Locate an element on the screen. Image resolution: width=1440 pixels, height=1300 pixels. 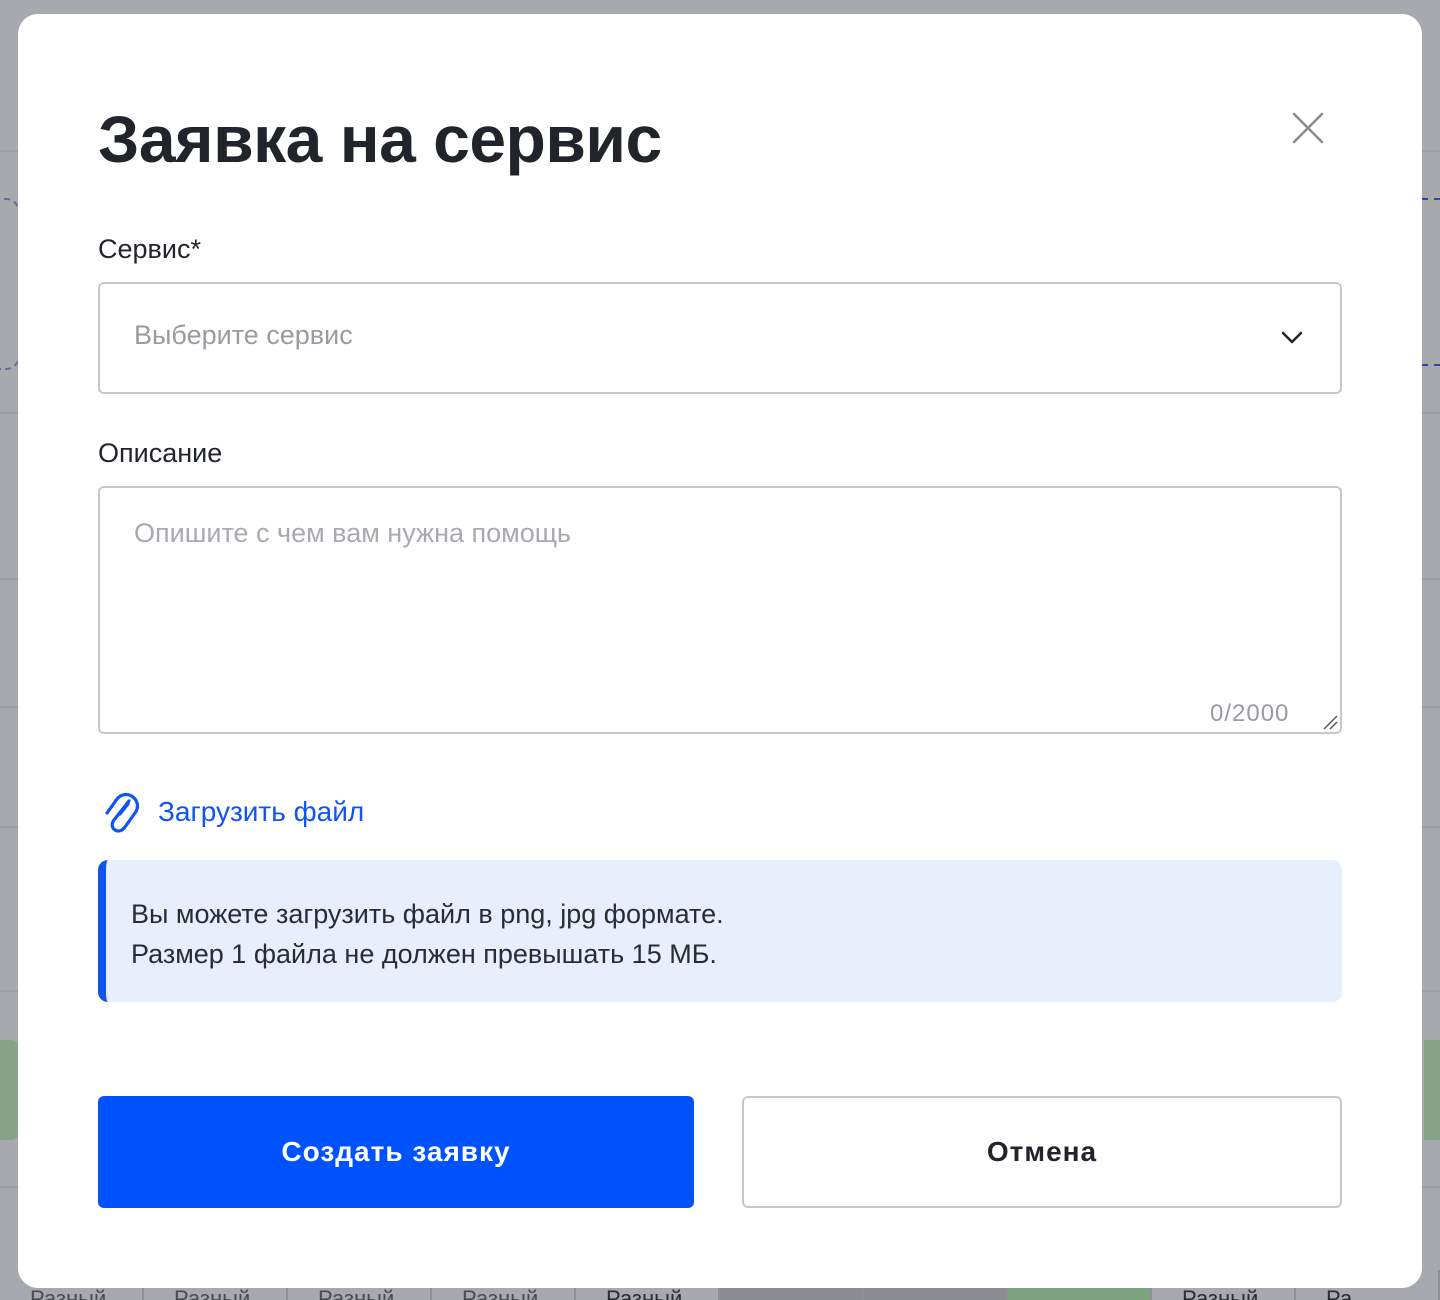
description-label: Описание is located at coordinates (160, 453).